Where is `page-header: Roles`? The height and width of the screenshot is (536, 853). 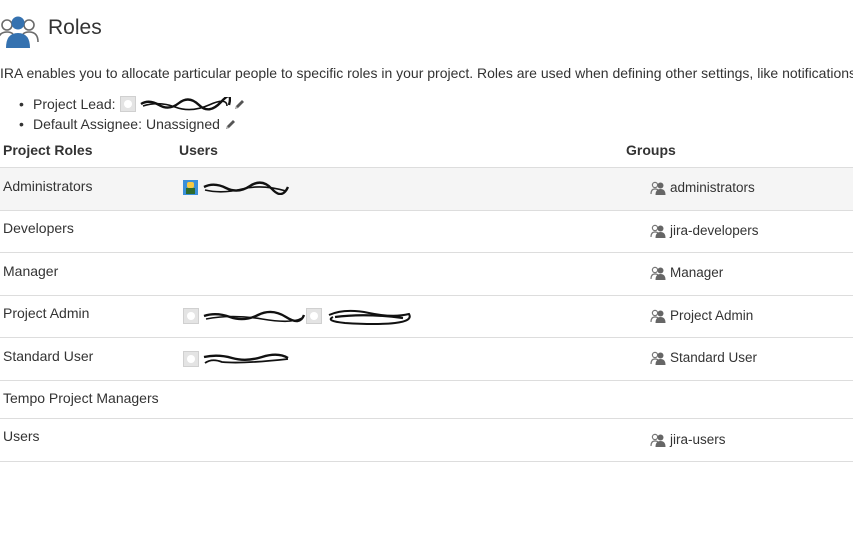 page-header: Roles is located at coordinates (51, 32).